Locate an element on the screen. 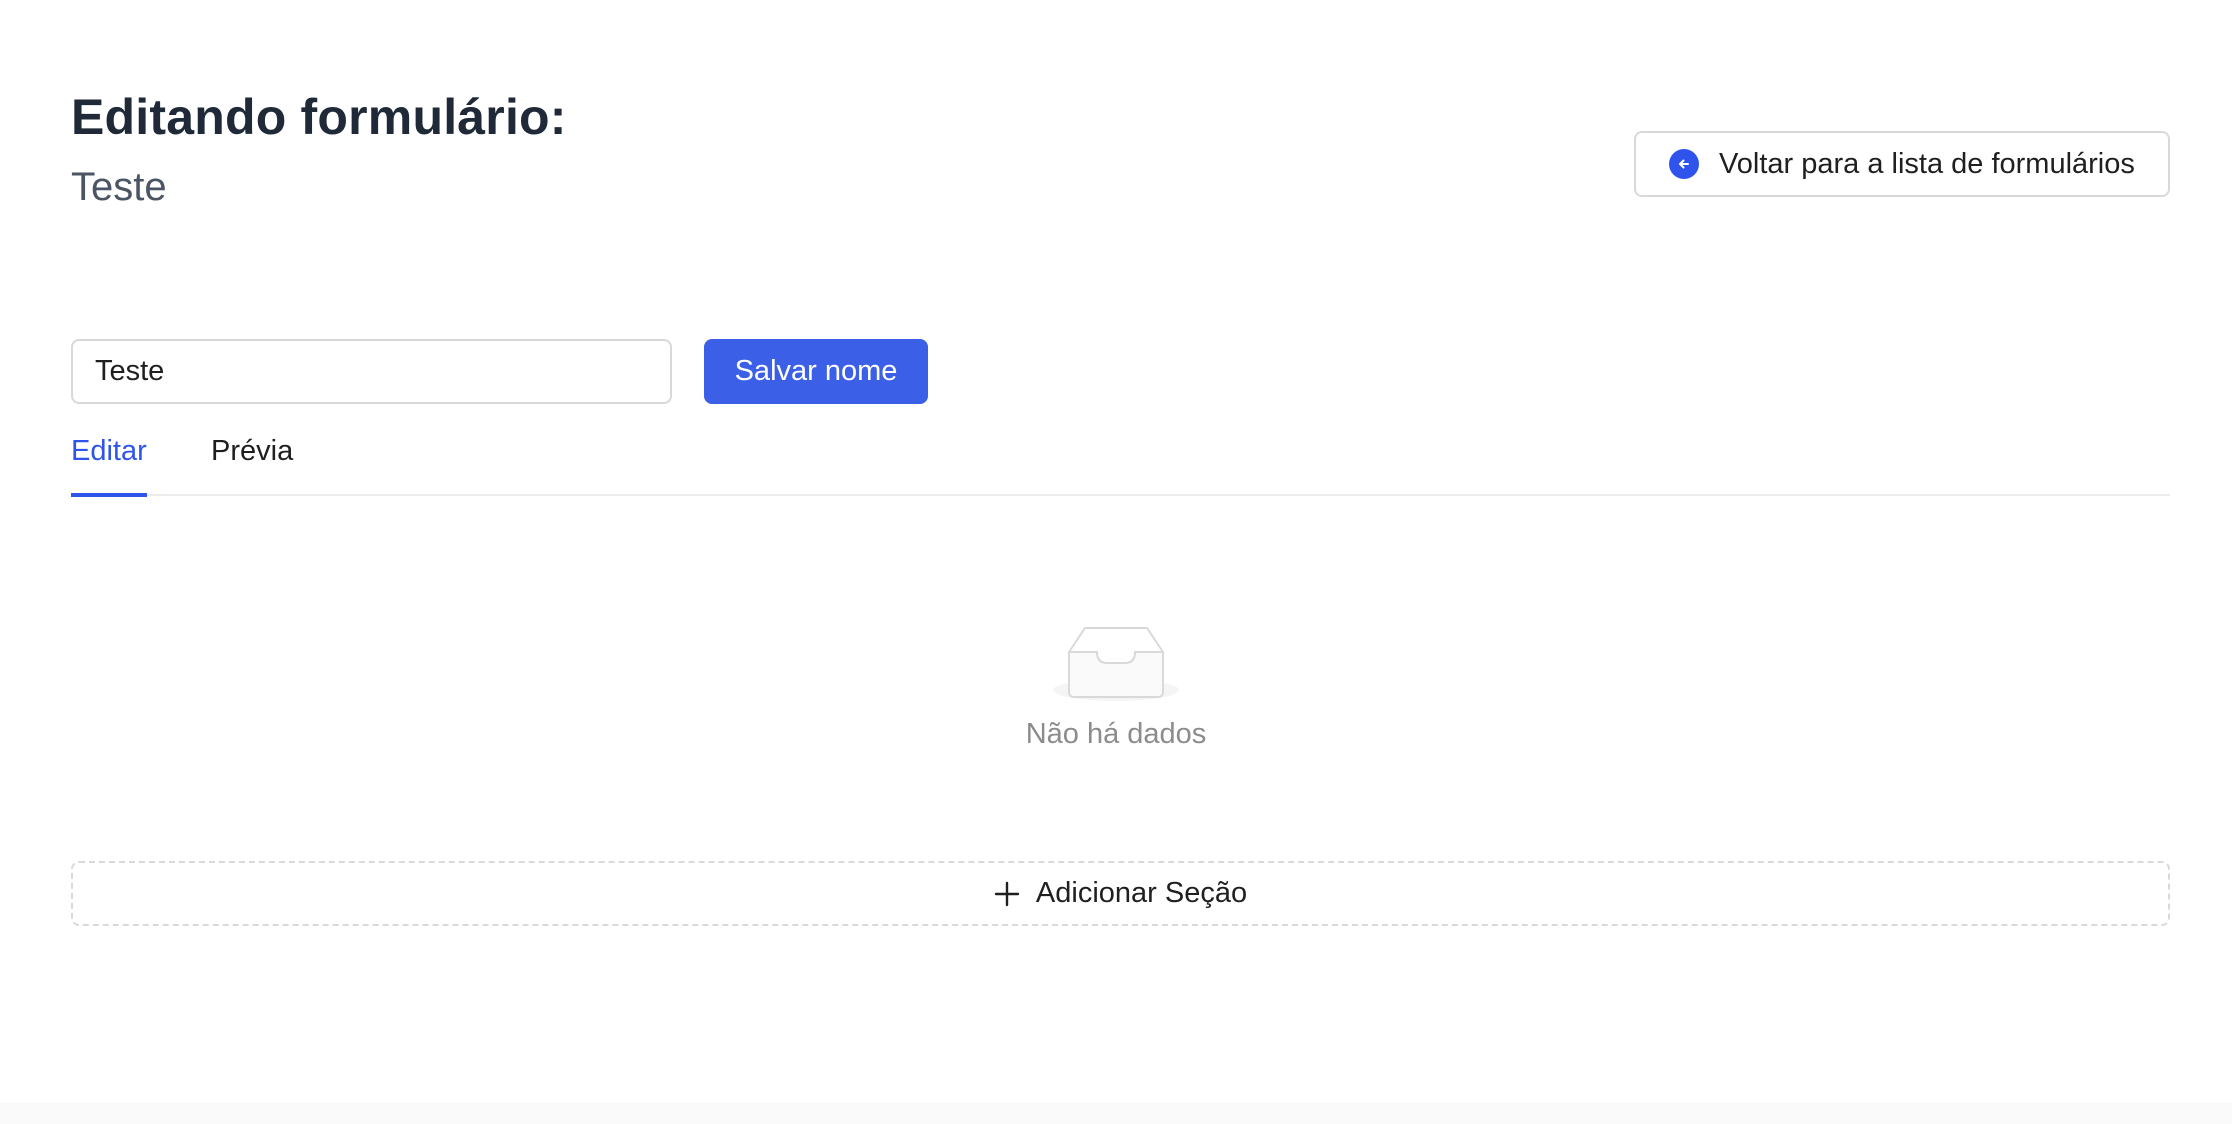 This screenshot has width=2232, height=1124. tab-edit: Editar is located at coordinates (109, 466).